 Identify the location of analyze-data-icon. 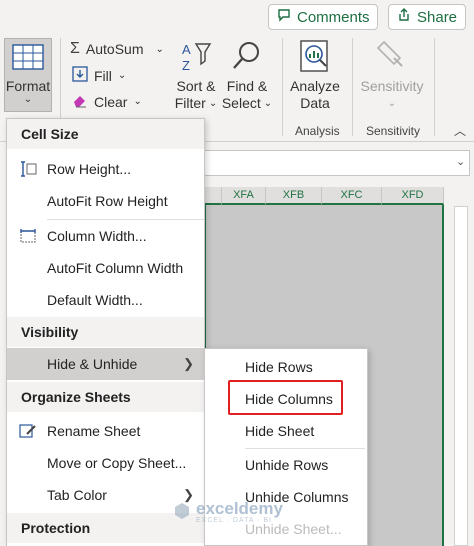
(315, 58).